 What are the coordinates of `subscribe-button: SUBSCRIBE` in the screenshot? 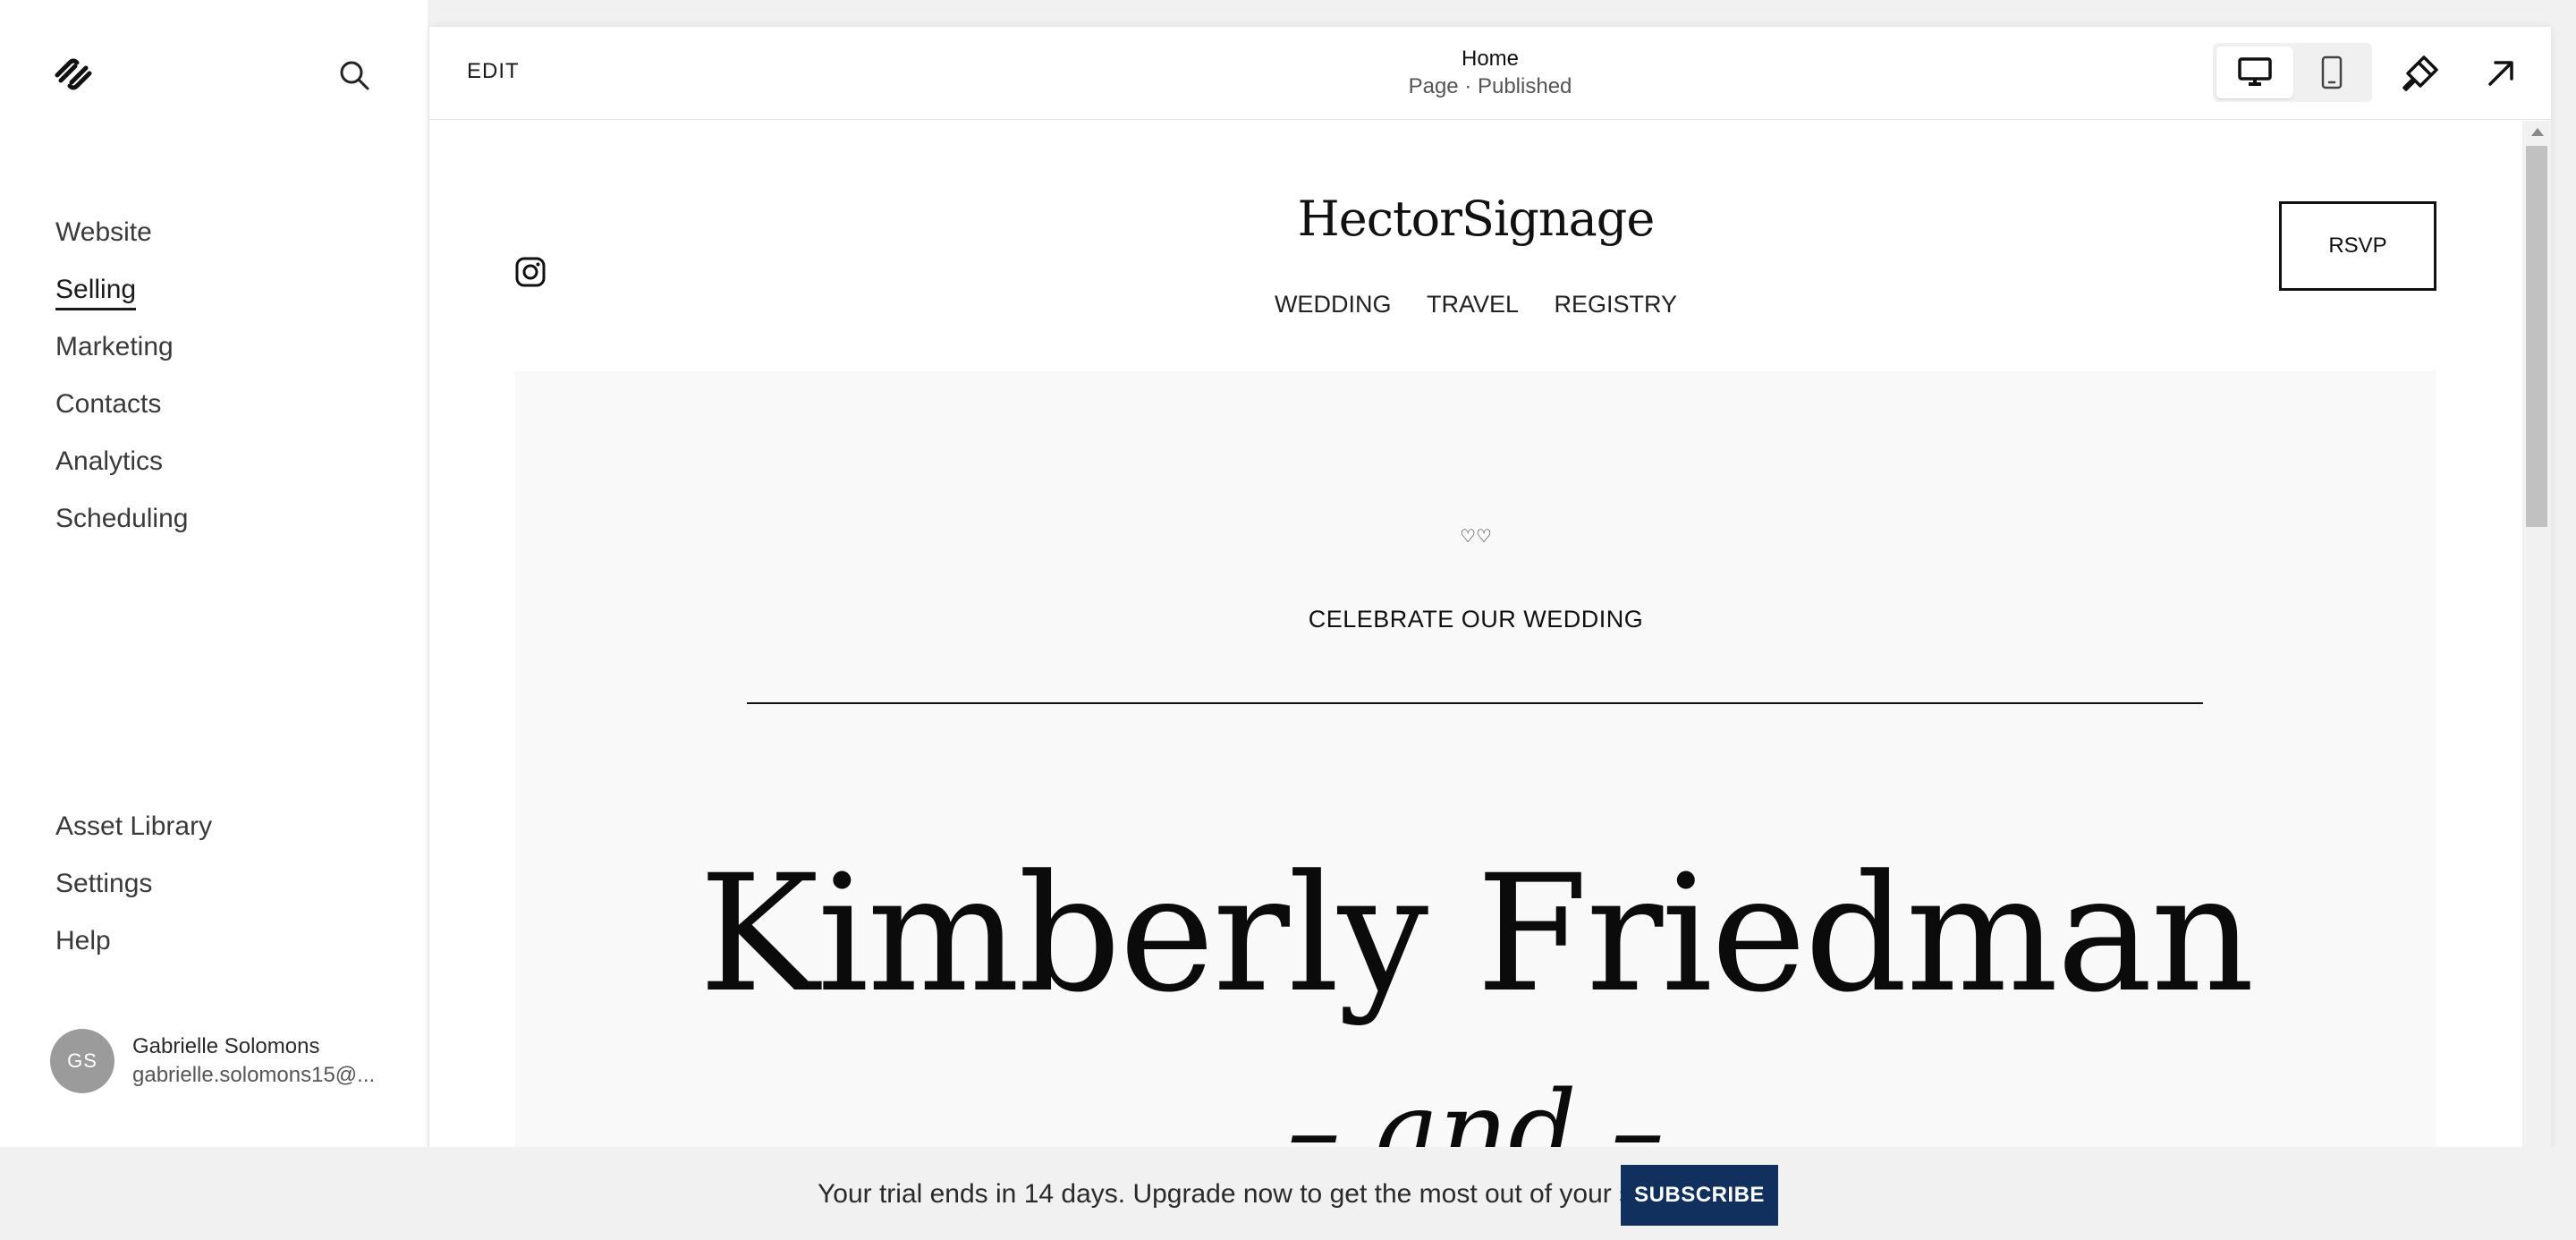 It's located at (1699, 1195).